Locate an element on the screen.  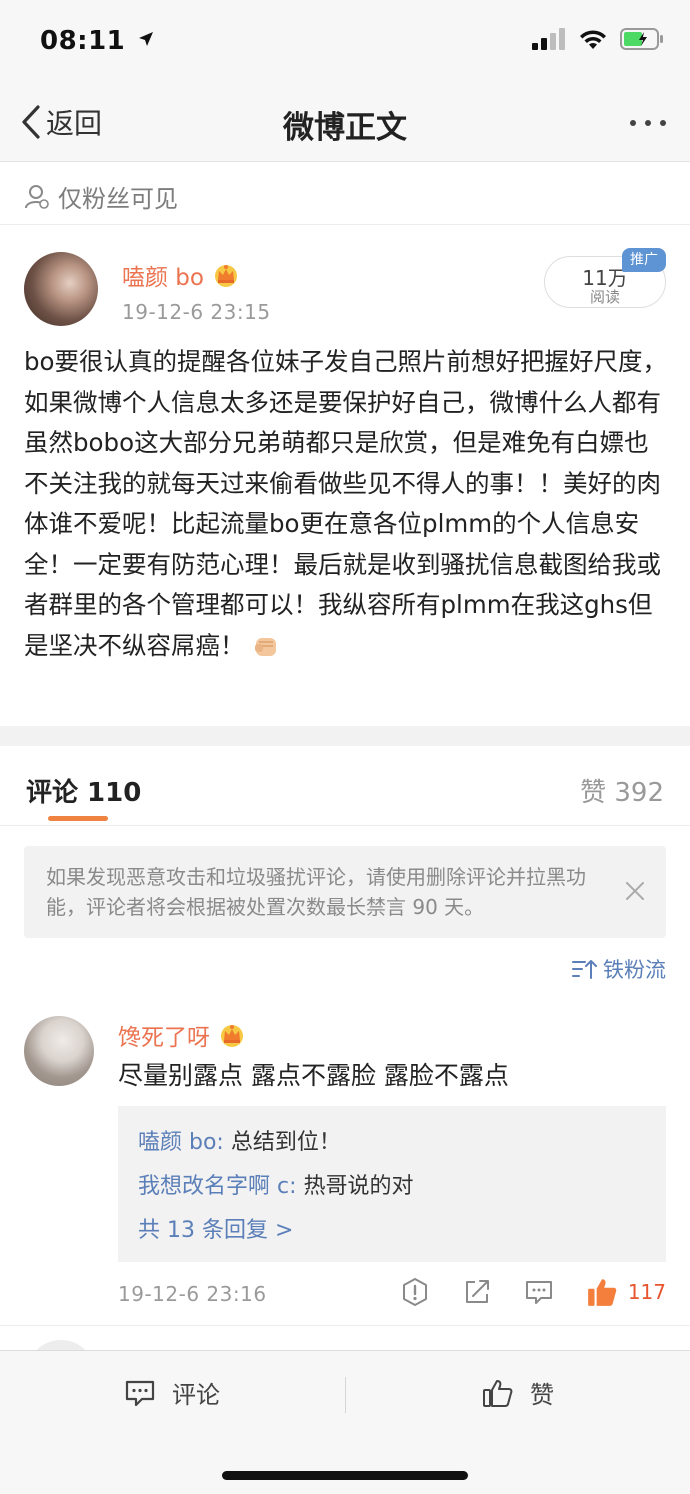
reply-thread: 嗑颜 bo: 总结到位！ 我想改名字啊 c: 热哥说的对 共 13 条回复 > is located at coordinates (392, 1184).